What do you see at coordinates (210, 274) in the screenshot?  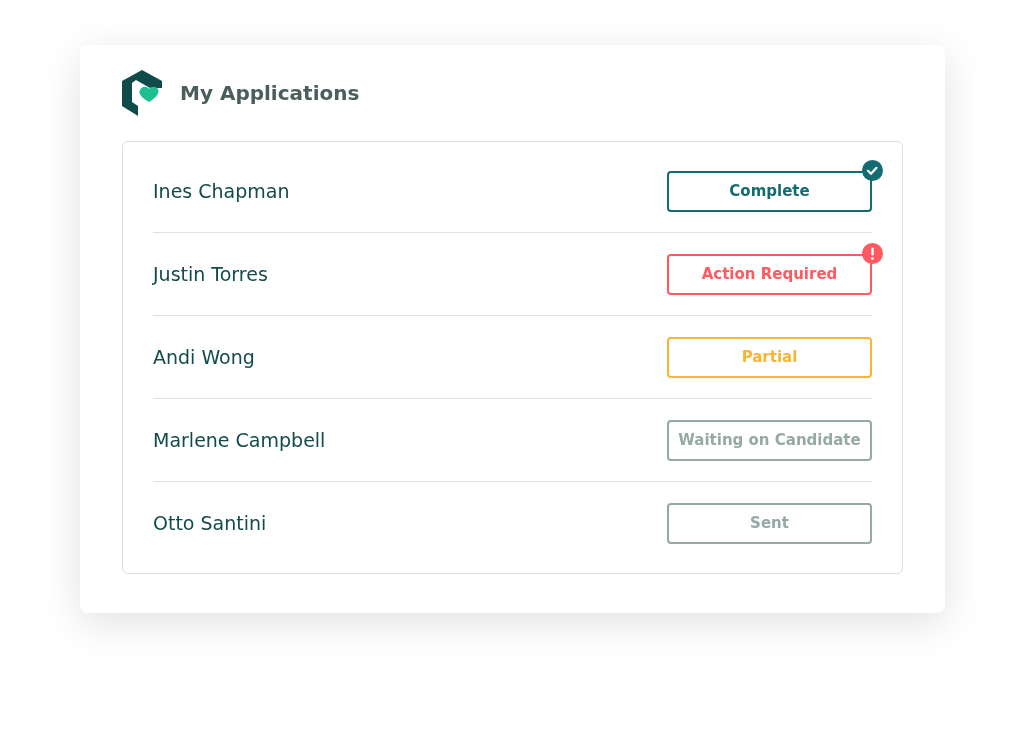 I see `applicant-name: Justin Torres` at bounding box center [210, 274].